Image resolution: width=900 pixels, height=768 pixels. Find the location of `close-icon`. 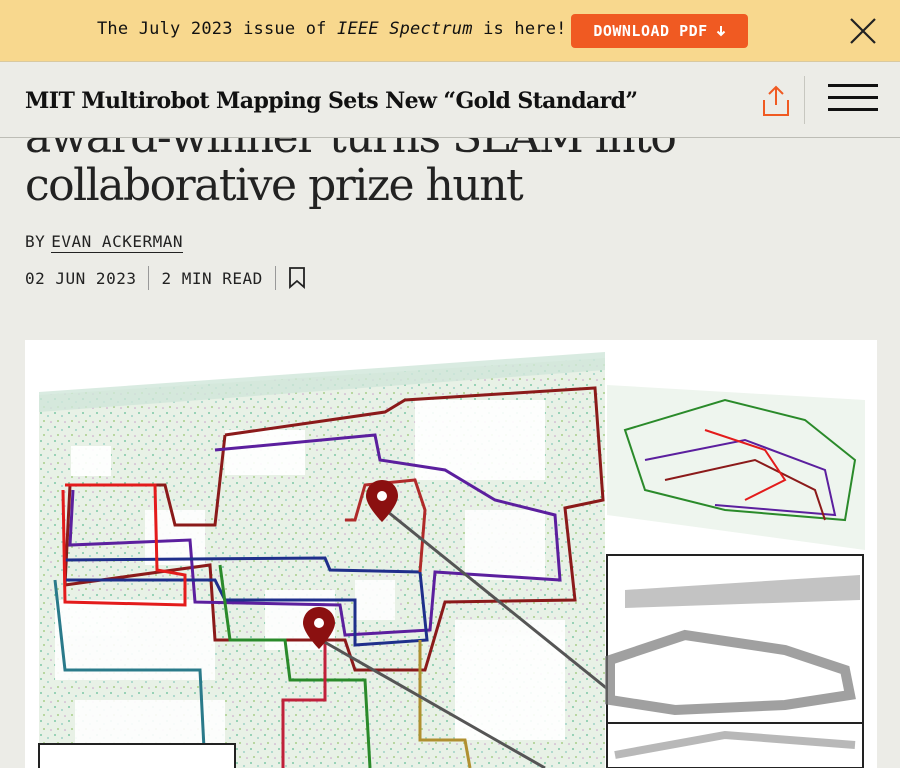

close-icon is located at coordinates (863, 31).